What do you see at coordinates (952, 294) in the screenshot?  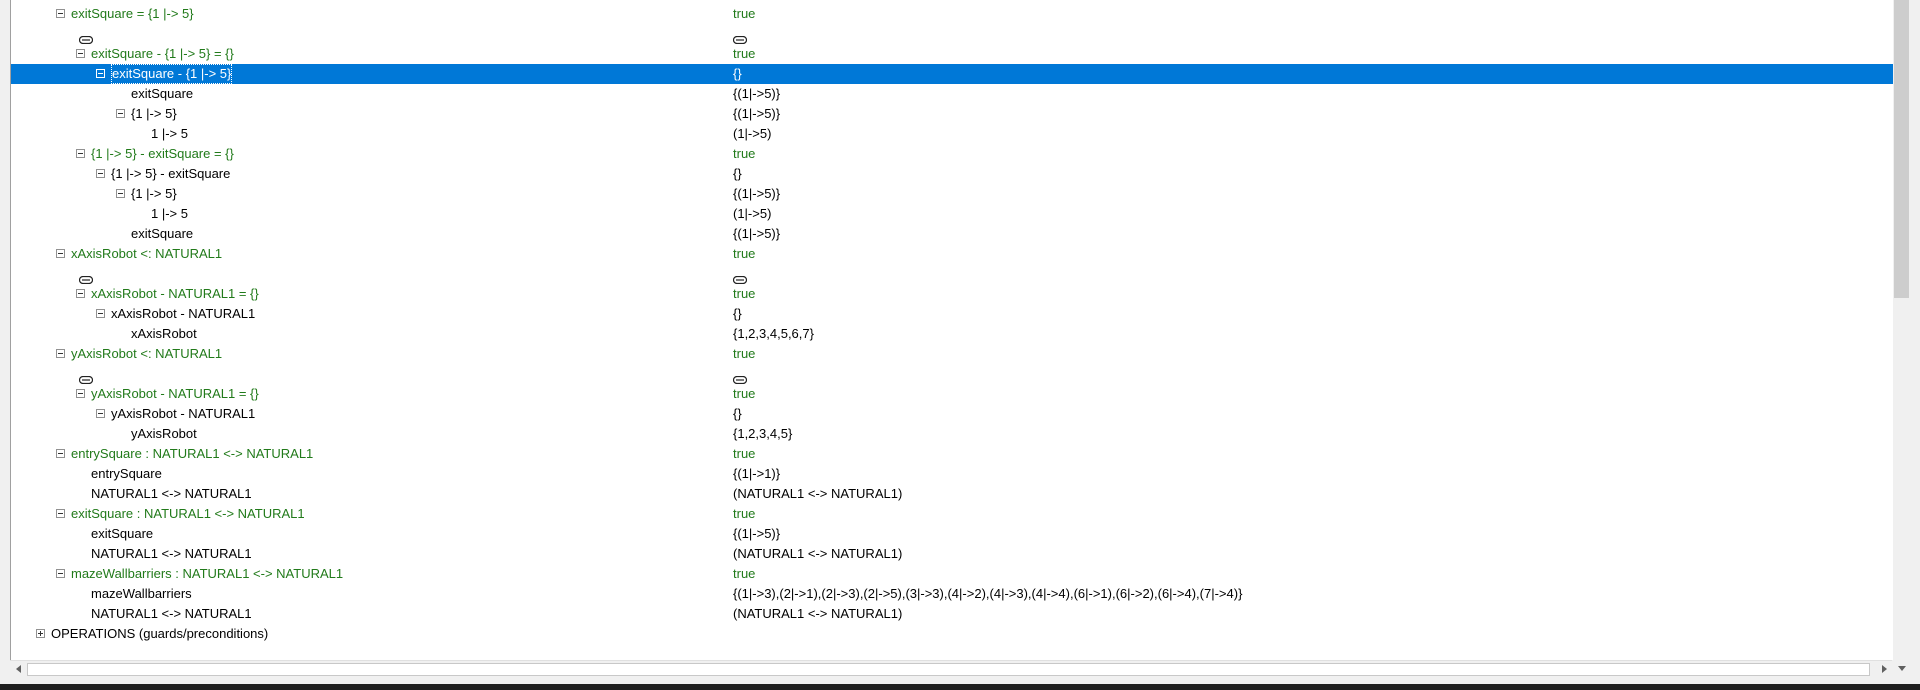 I see `tree-row: xAxisRobot - NATURAL1 = {} true` at bounding box center [952, 294].